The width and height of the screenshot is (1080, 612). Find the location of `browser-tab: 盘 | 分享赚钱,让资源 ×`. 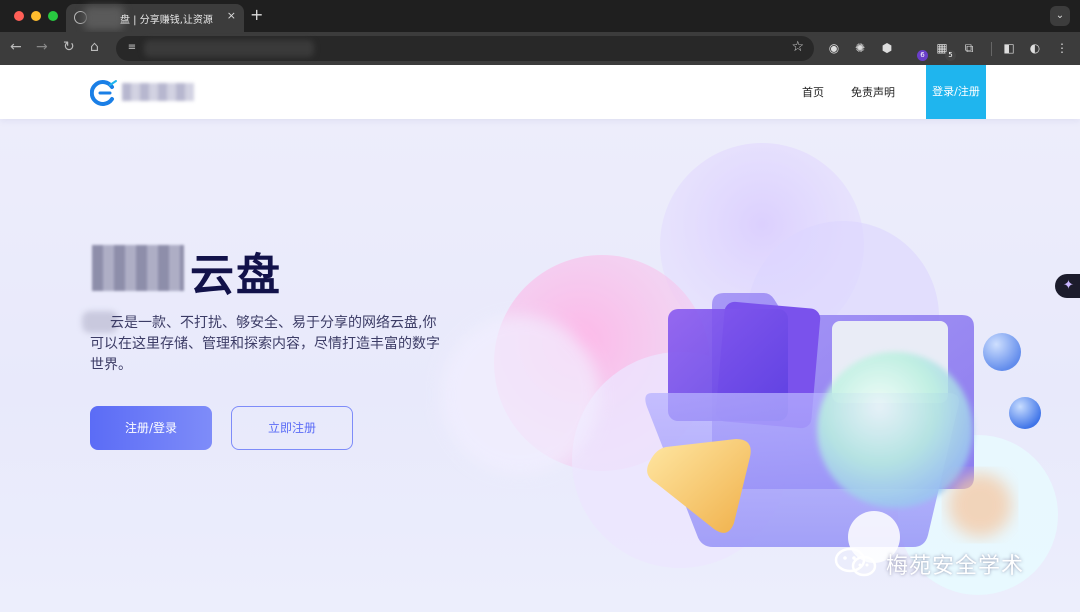

browser-tab: 盘 | 分享赚钱,让资源 × is located at coordinates (155, 18).